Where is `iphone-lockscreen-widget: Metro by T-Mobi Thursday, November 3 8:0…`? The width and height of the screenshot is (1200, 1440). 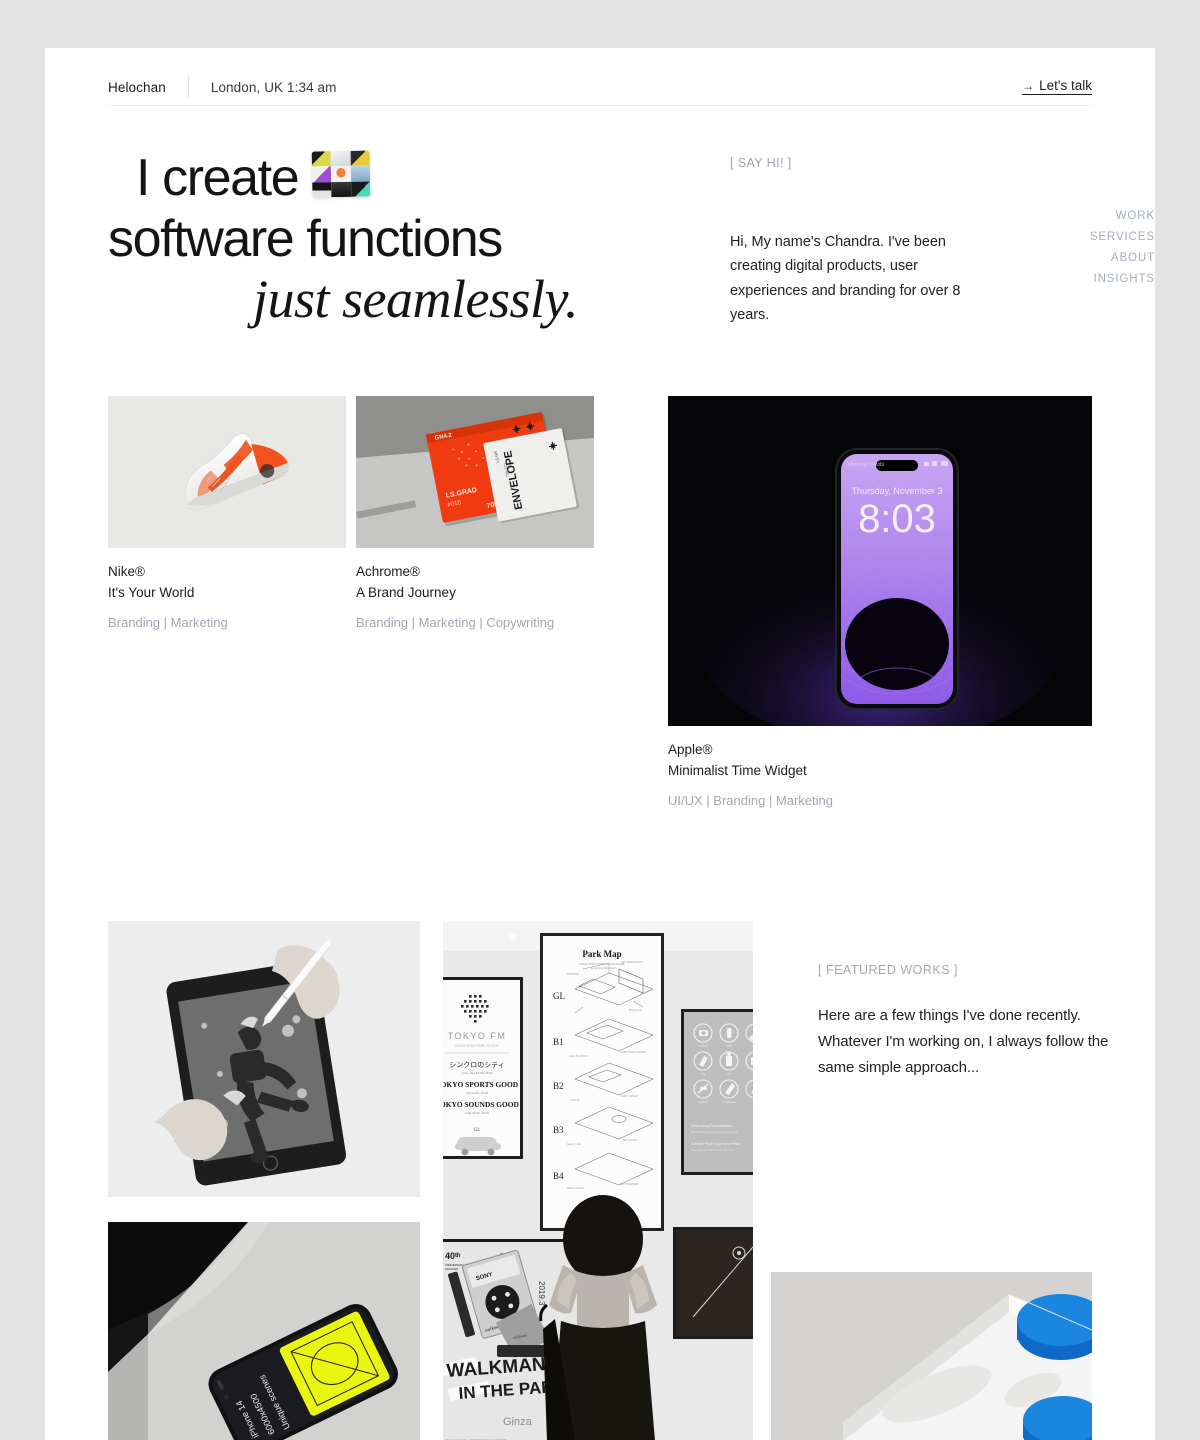 iphone-lockscreen-widget: Metro by T-Mobi Thursday, November 3 8:0… is located at coordinates (880, 561).